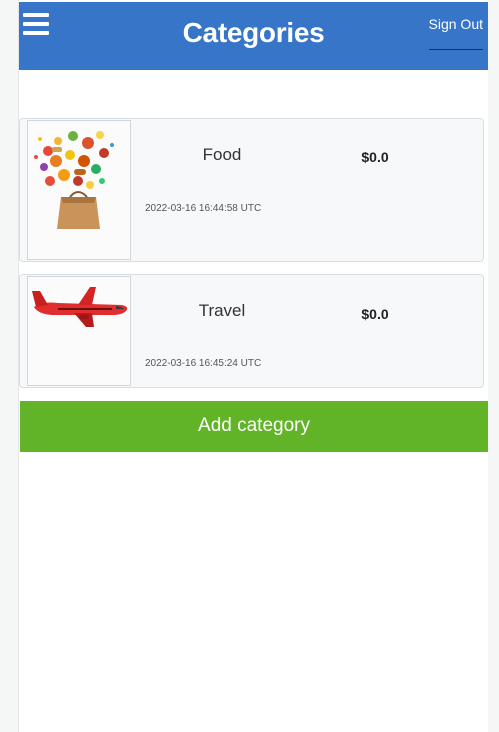 Image resolution: width=499 pixels, height=732 pixels. I want to click on airplane-icon, so click(79, 331).